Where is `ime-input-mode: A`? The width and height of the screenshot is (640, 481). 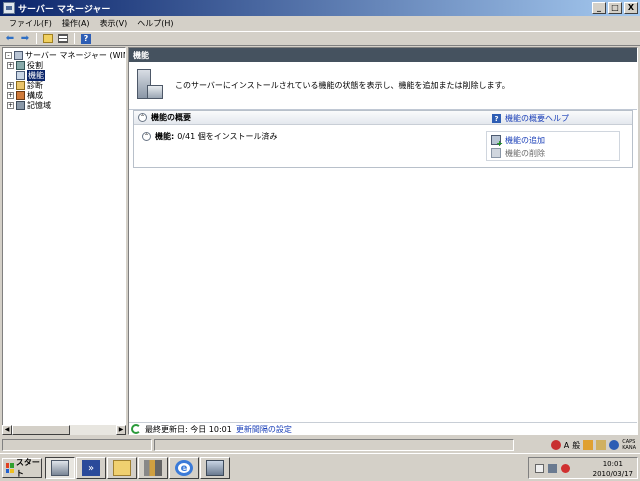
ime-input-mode: A is located at coordinates (566, 445).